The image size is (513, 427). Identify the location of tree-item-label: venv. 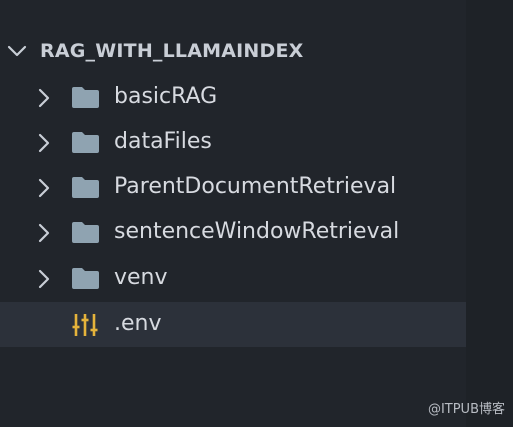
(141, 277).